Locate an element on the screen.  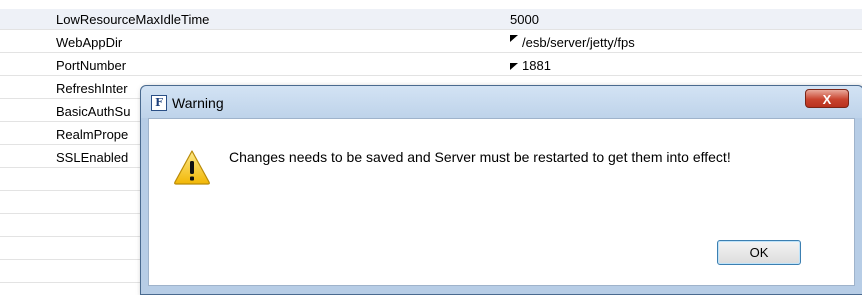
property-name: RefreshInter is located at coordinates (92, 88).